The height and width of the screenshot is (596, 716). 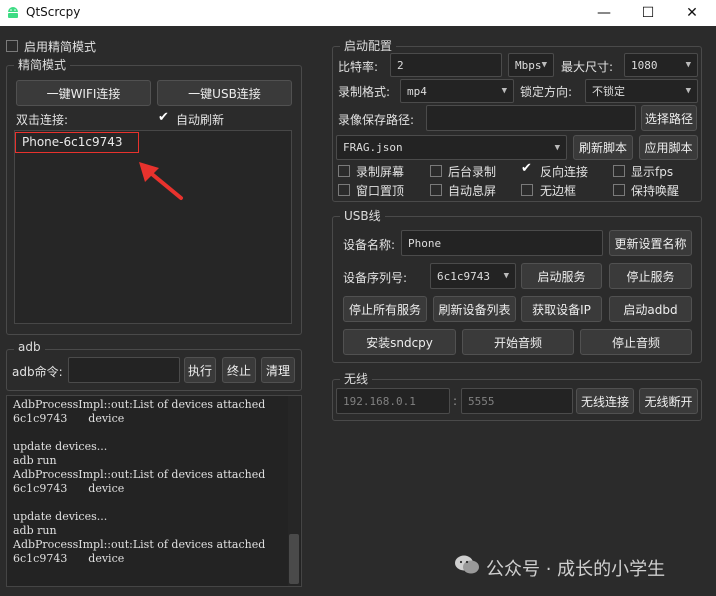 What do you see at coordinates (641, 91) in the screenshot?
I see `lock-direction-select: 不锁定 ▼` at bounding box center [641, 91].